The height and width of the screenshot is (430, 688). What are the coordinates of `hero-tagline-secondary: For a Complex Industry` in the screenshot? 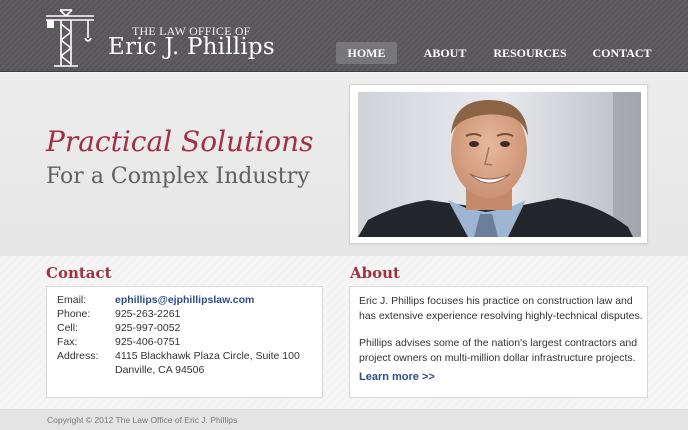 It's located at (178, 176).